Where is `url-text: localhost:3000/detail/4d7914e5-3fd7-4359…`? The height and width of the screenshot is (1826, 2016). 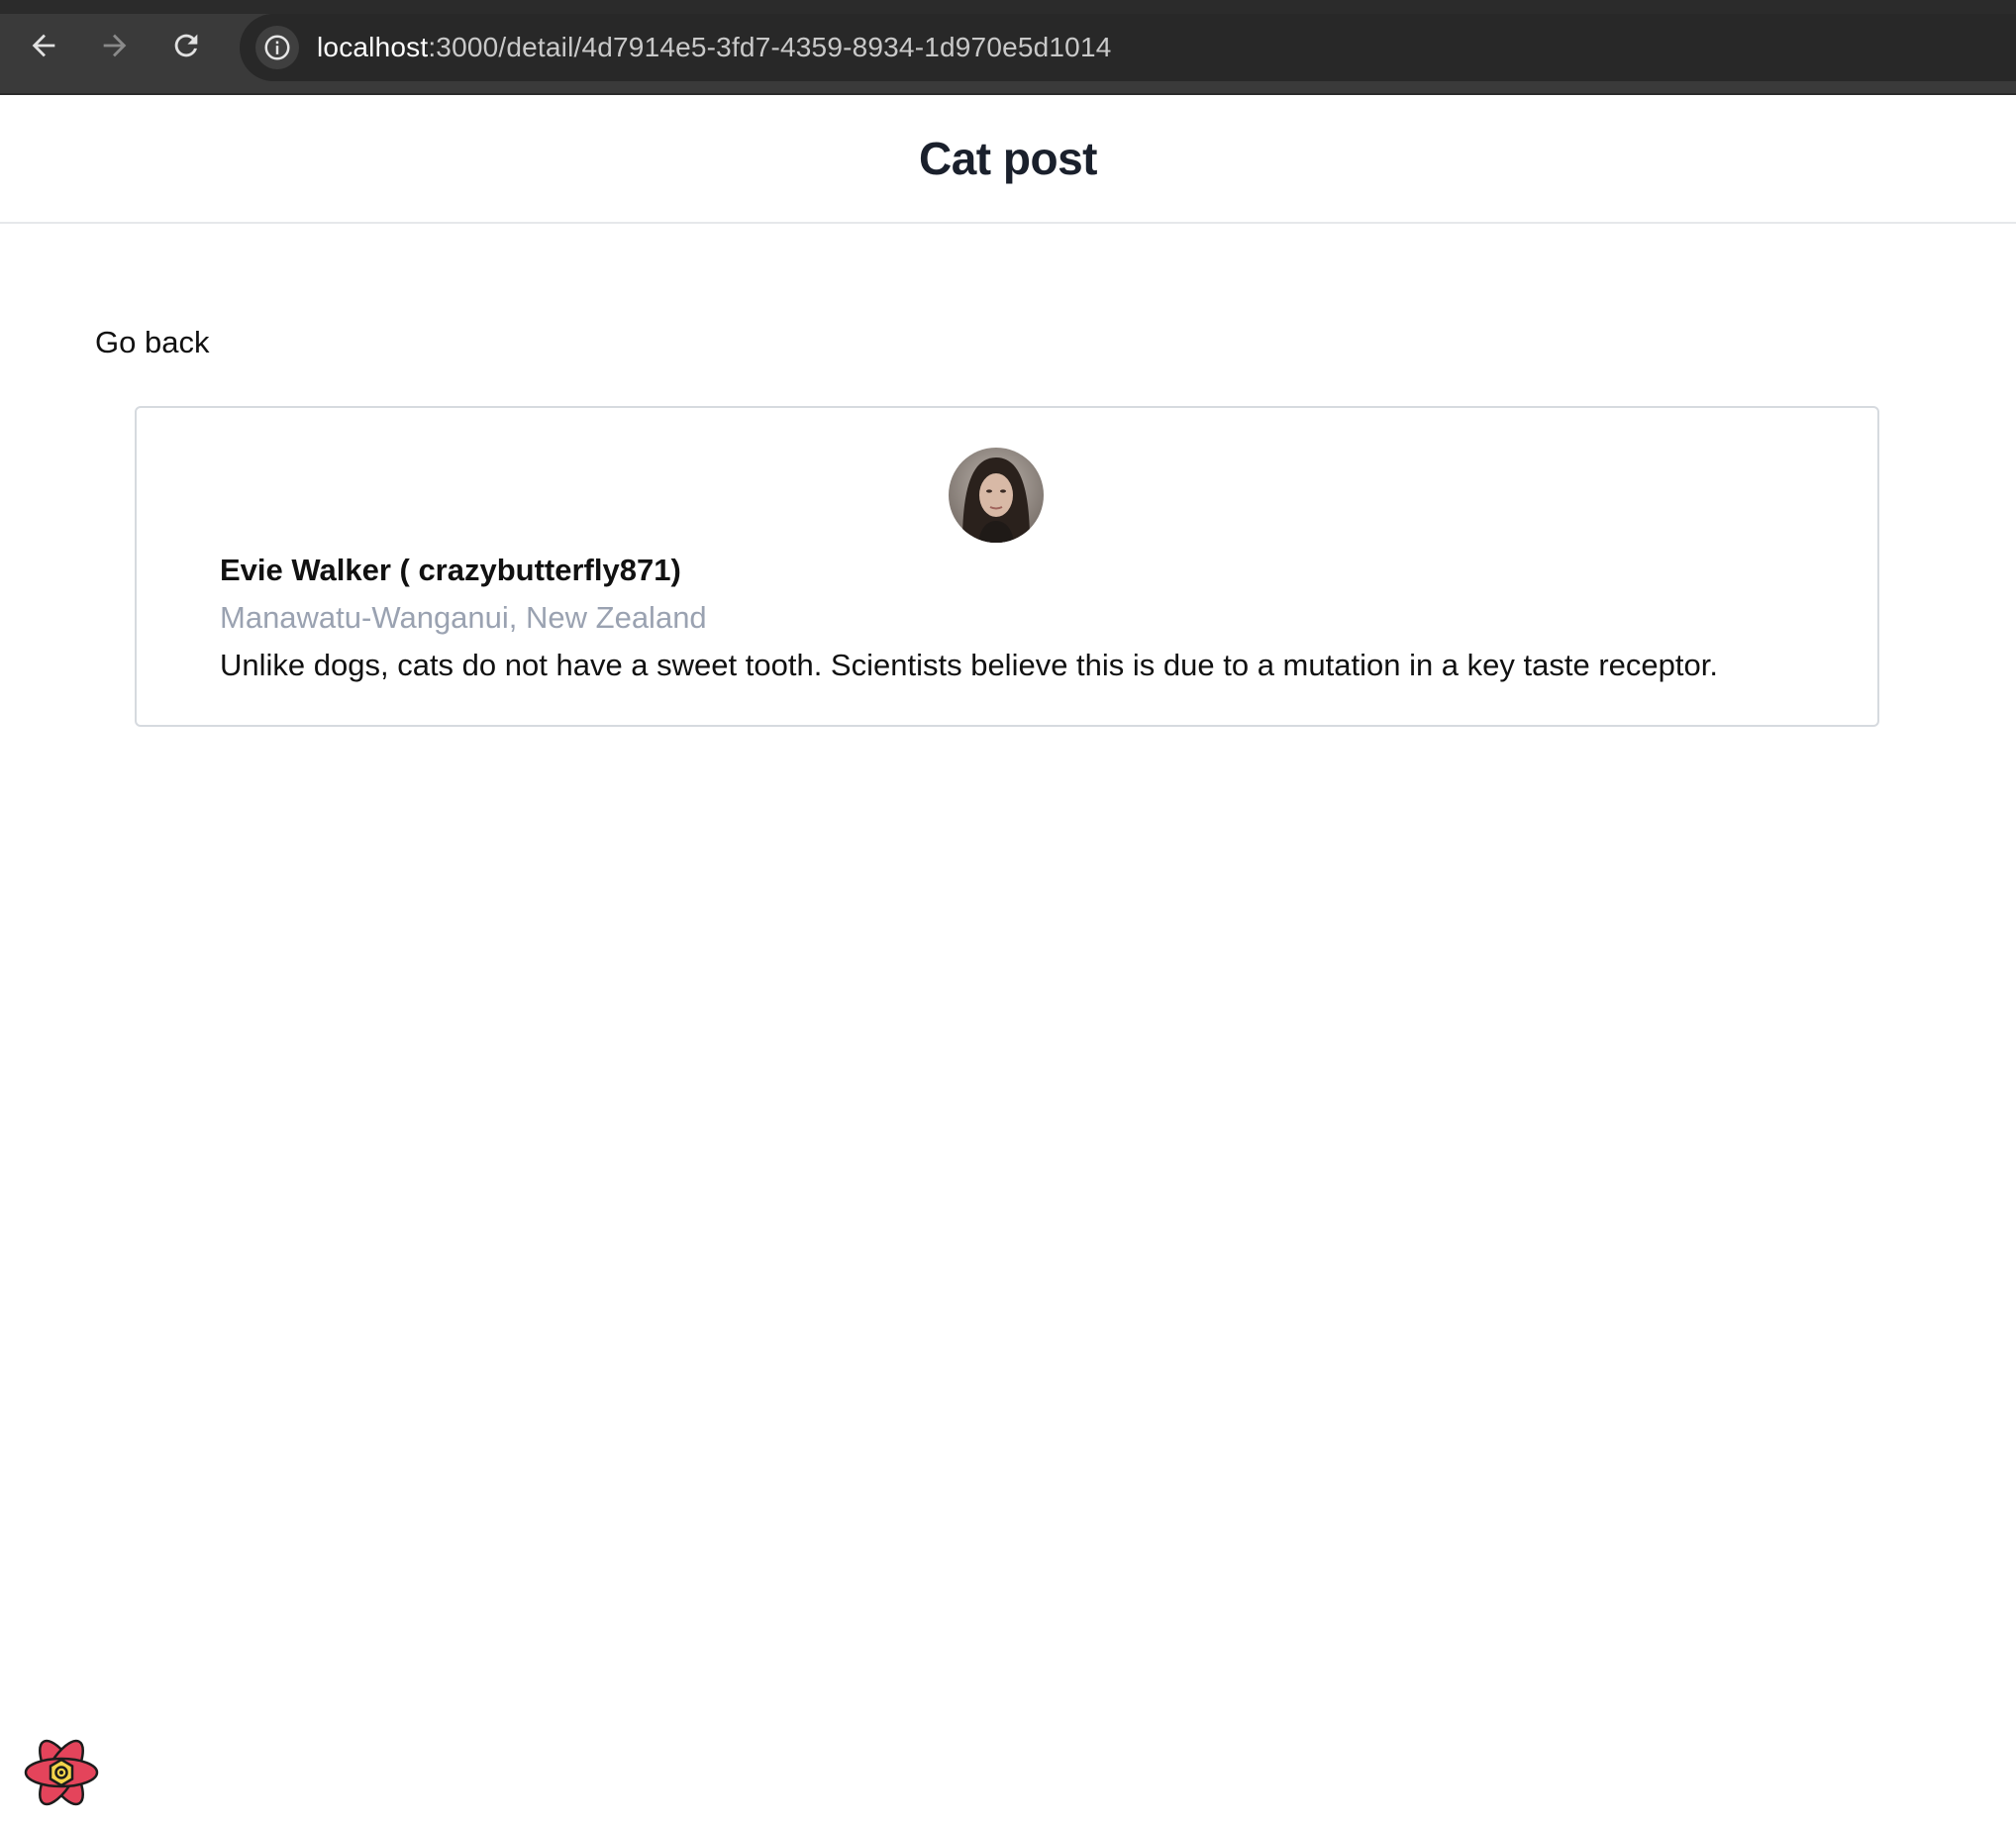
url-text: localhost:3000/detail/4d7914e5-3fd7-4359… is located at coordinates (714, 47).